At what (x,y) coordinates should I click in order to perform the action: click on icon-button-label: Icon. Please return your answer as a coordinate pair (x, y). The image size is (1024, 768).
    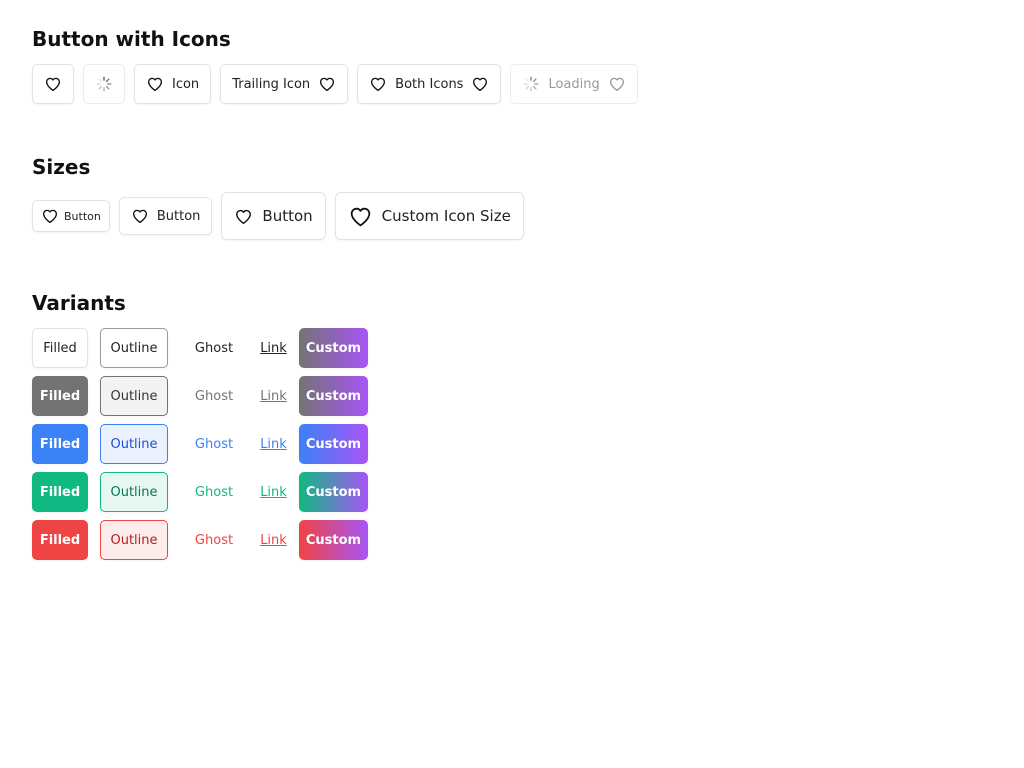
    Looking at the image, I should click on (186, 84).